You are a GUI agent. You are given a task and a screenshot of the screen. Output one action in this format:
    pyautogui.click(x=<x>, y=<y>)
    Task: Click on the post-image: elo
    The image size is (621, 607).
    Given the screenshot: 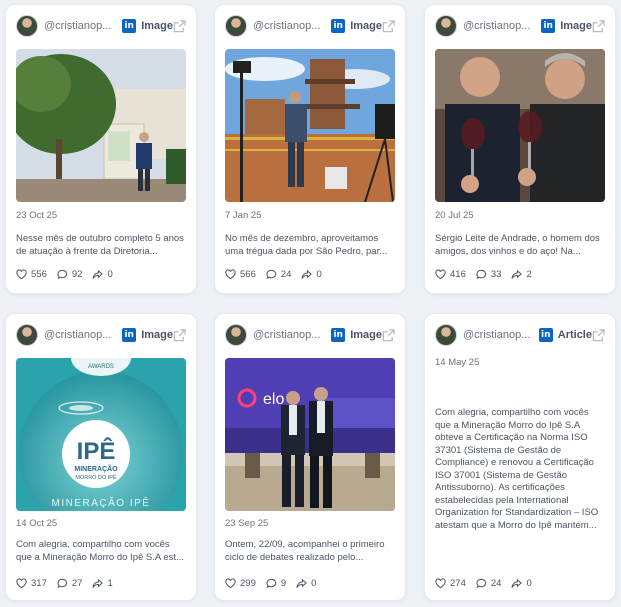 What is the action you would take?
    pyautogui.click(x=310, y=434)
    